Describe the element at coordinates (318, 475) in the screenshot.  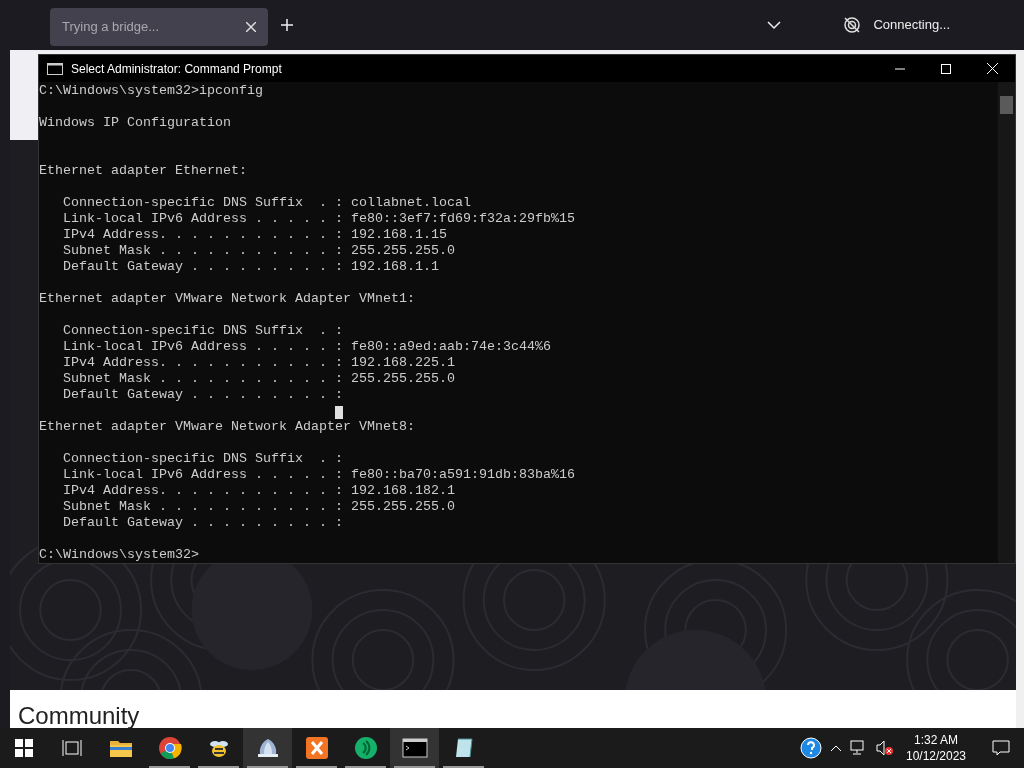
I see `console-line: Link-local IPv6 Address . . . . . : fe80::ba70:a591:91db:83ba%16` at that location.